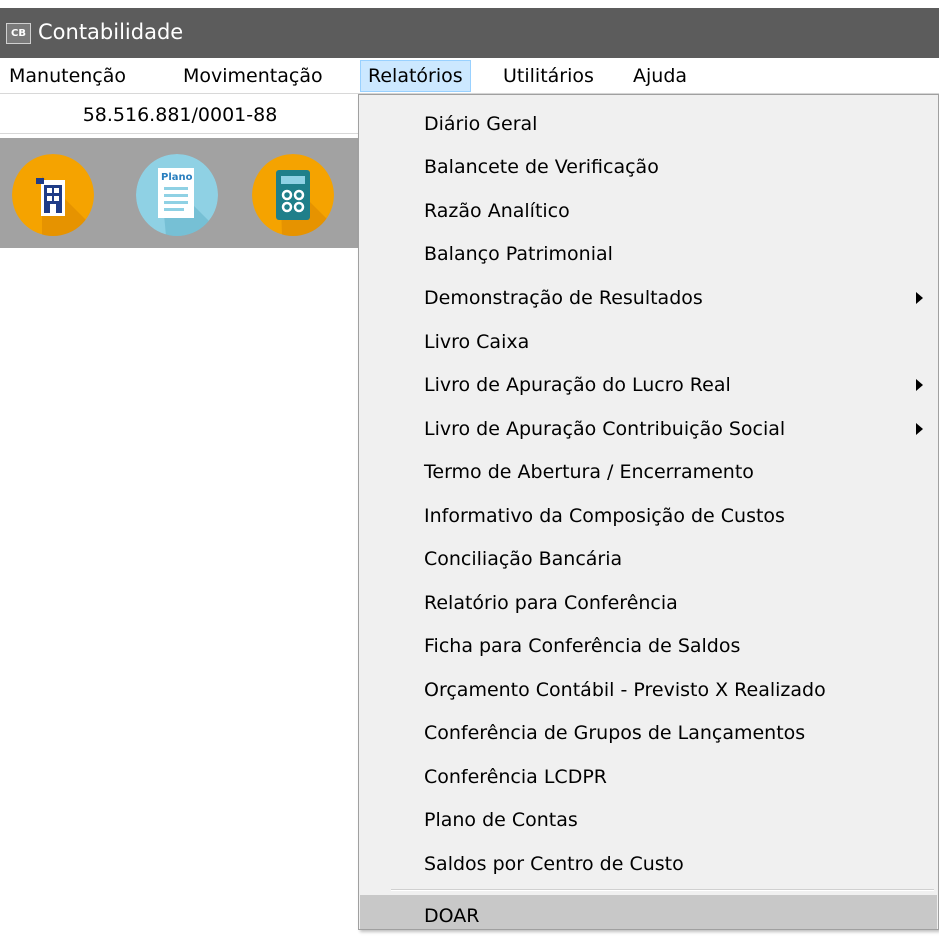 The width and height of the screenshot is (939, 937). What do you see at coordinates (177, 177) in the screenshot?
I see `svg-text: Plano` at bounding box center [177, 177].